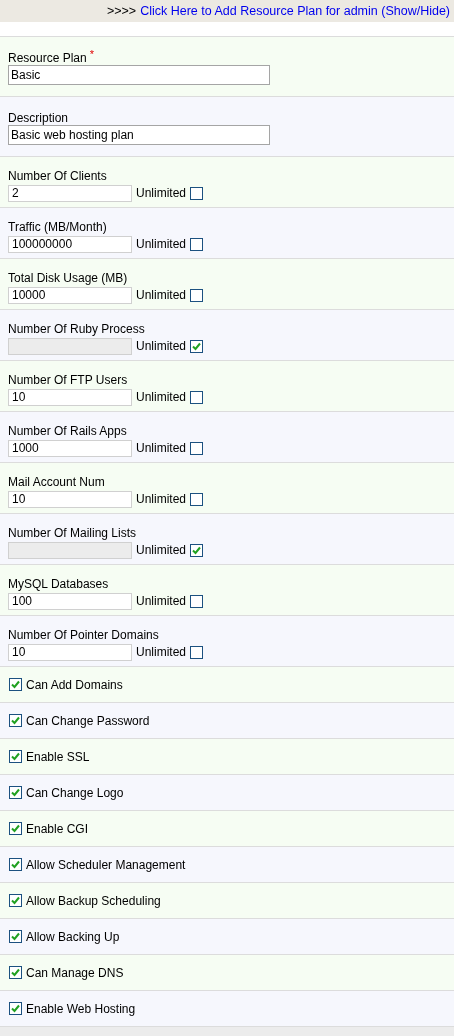 Image resolution: width=454 pixels, height=1036 pixels. What do you see at coordinates (58, 757) in the screenshot?
I see `option-label: Enable SSL` at bounding box center [58, 757].